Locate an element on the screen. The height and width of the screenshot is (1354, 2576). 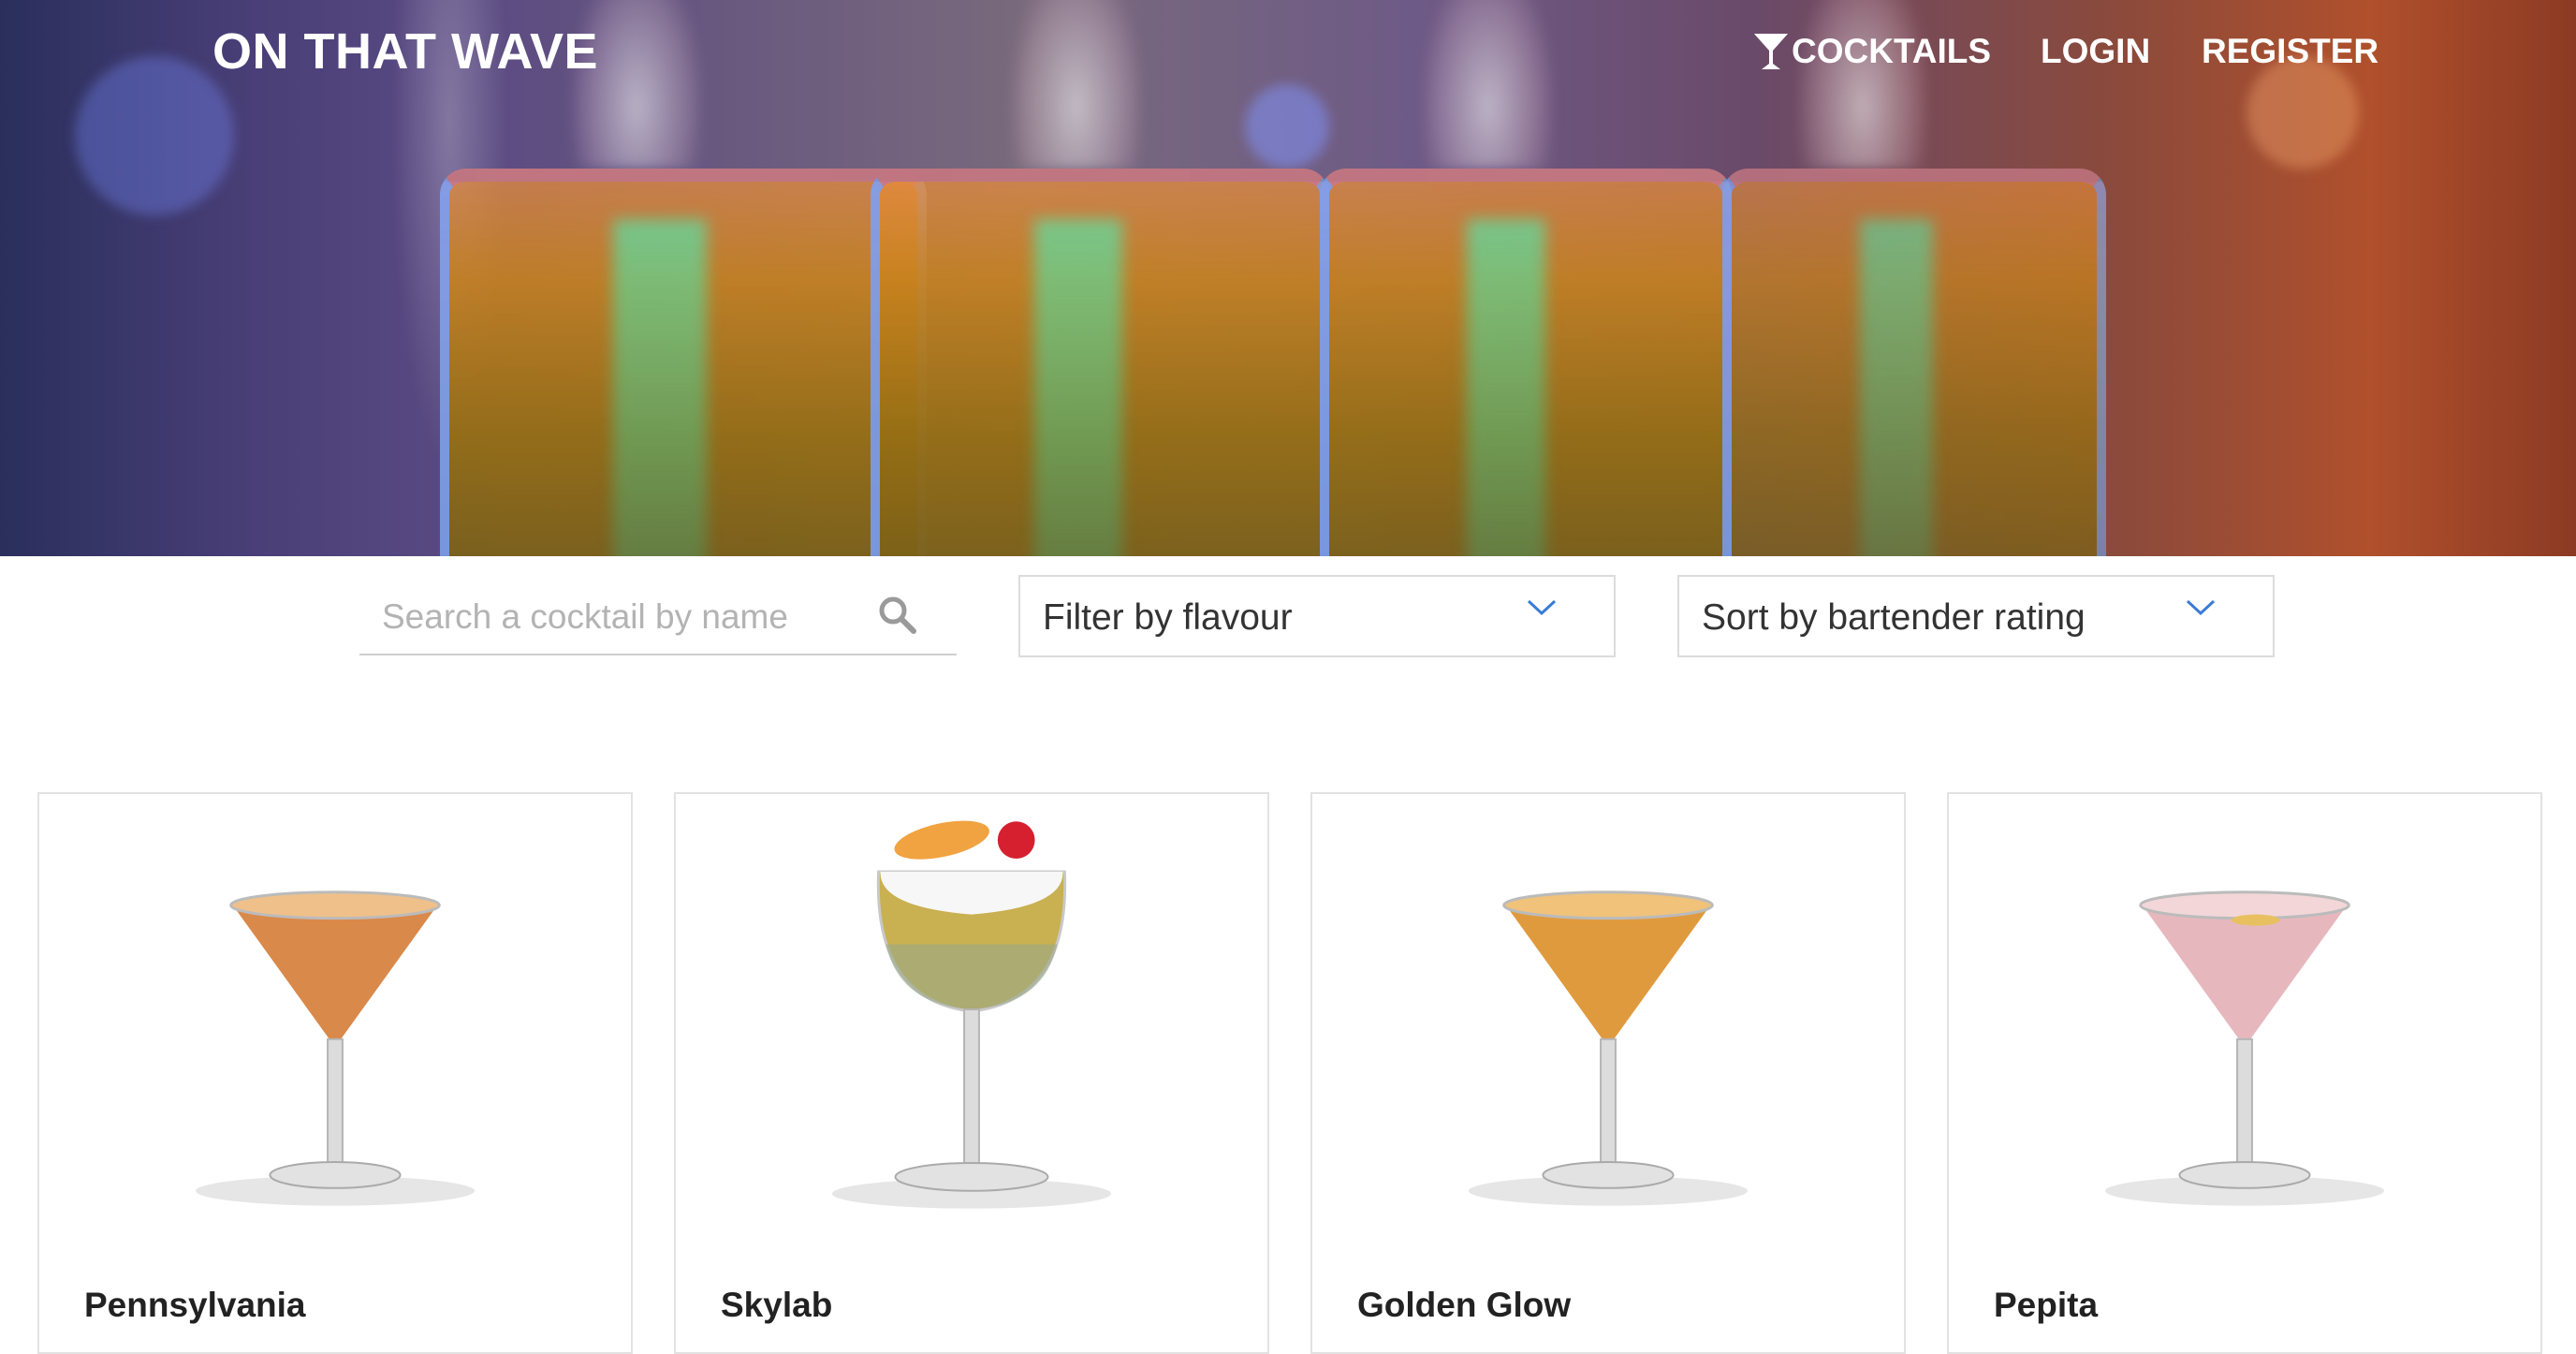
nav-cocktails: COCKTAILS is located at coordinates (1871, 51).